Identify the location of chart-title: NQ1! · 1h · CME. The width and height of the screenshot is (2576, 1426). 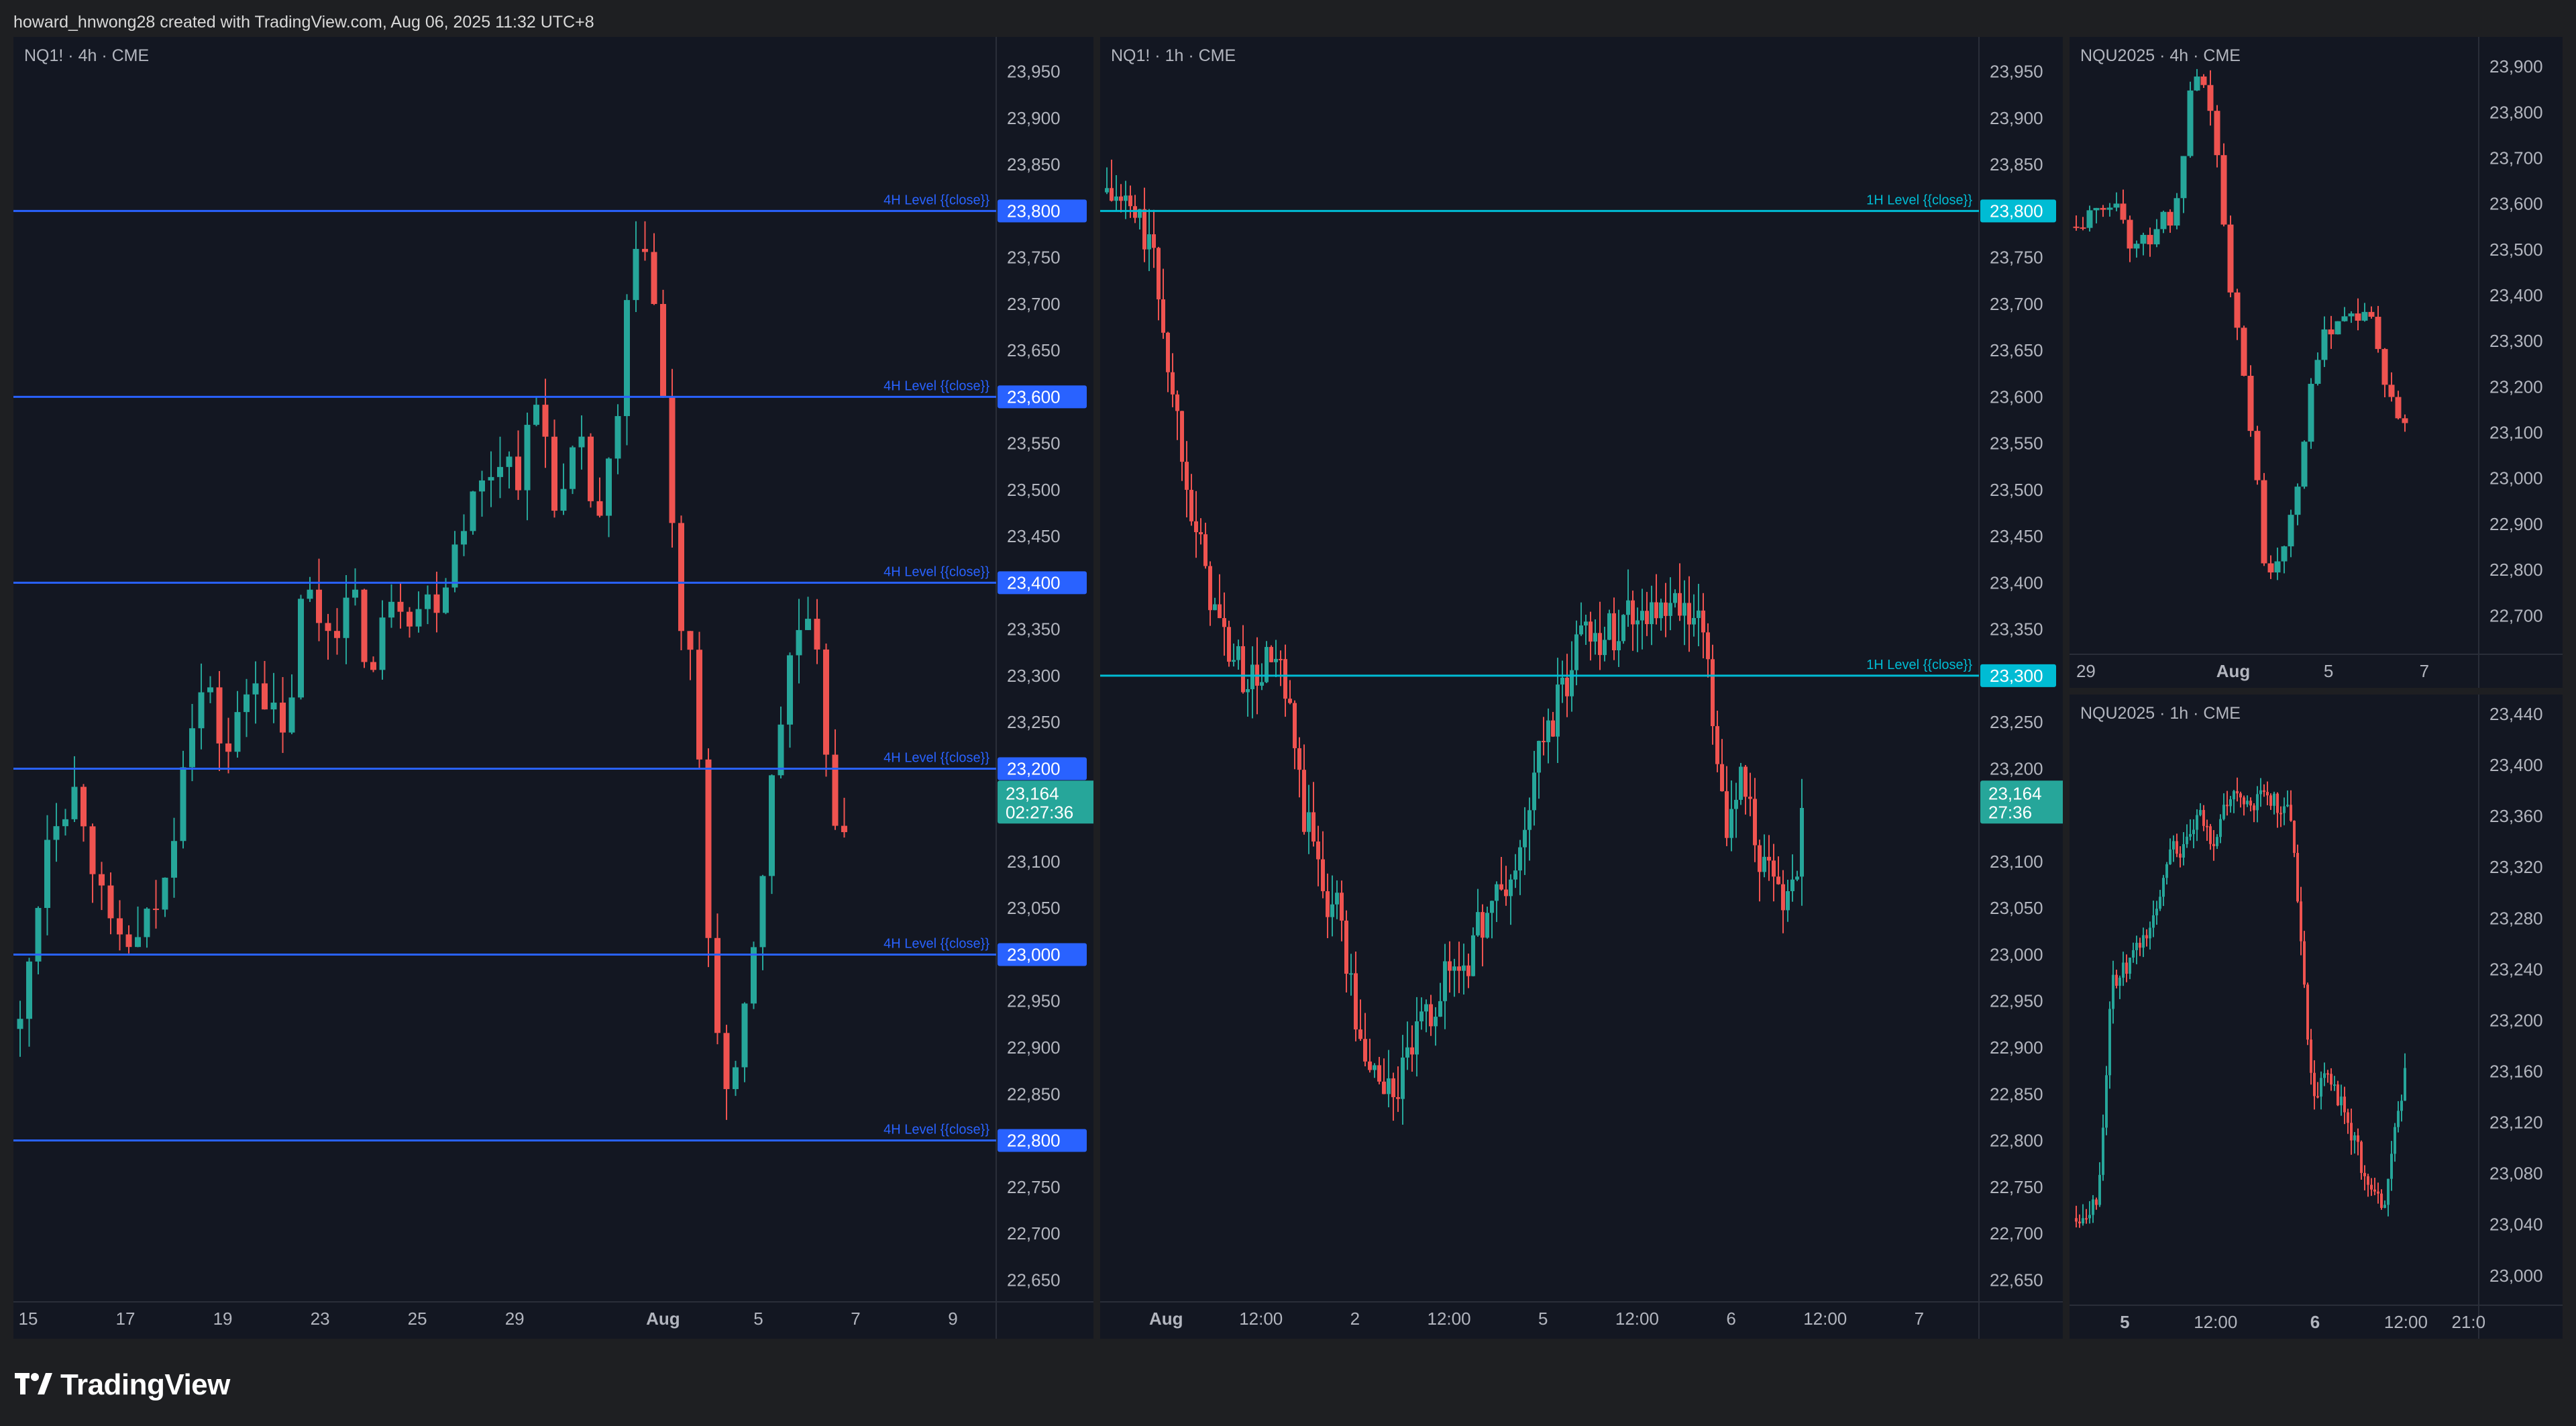
(1173, 56).